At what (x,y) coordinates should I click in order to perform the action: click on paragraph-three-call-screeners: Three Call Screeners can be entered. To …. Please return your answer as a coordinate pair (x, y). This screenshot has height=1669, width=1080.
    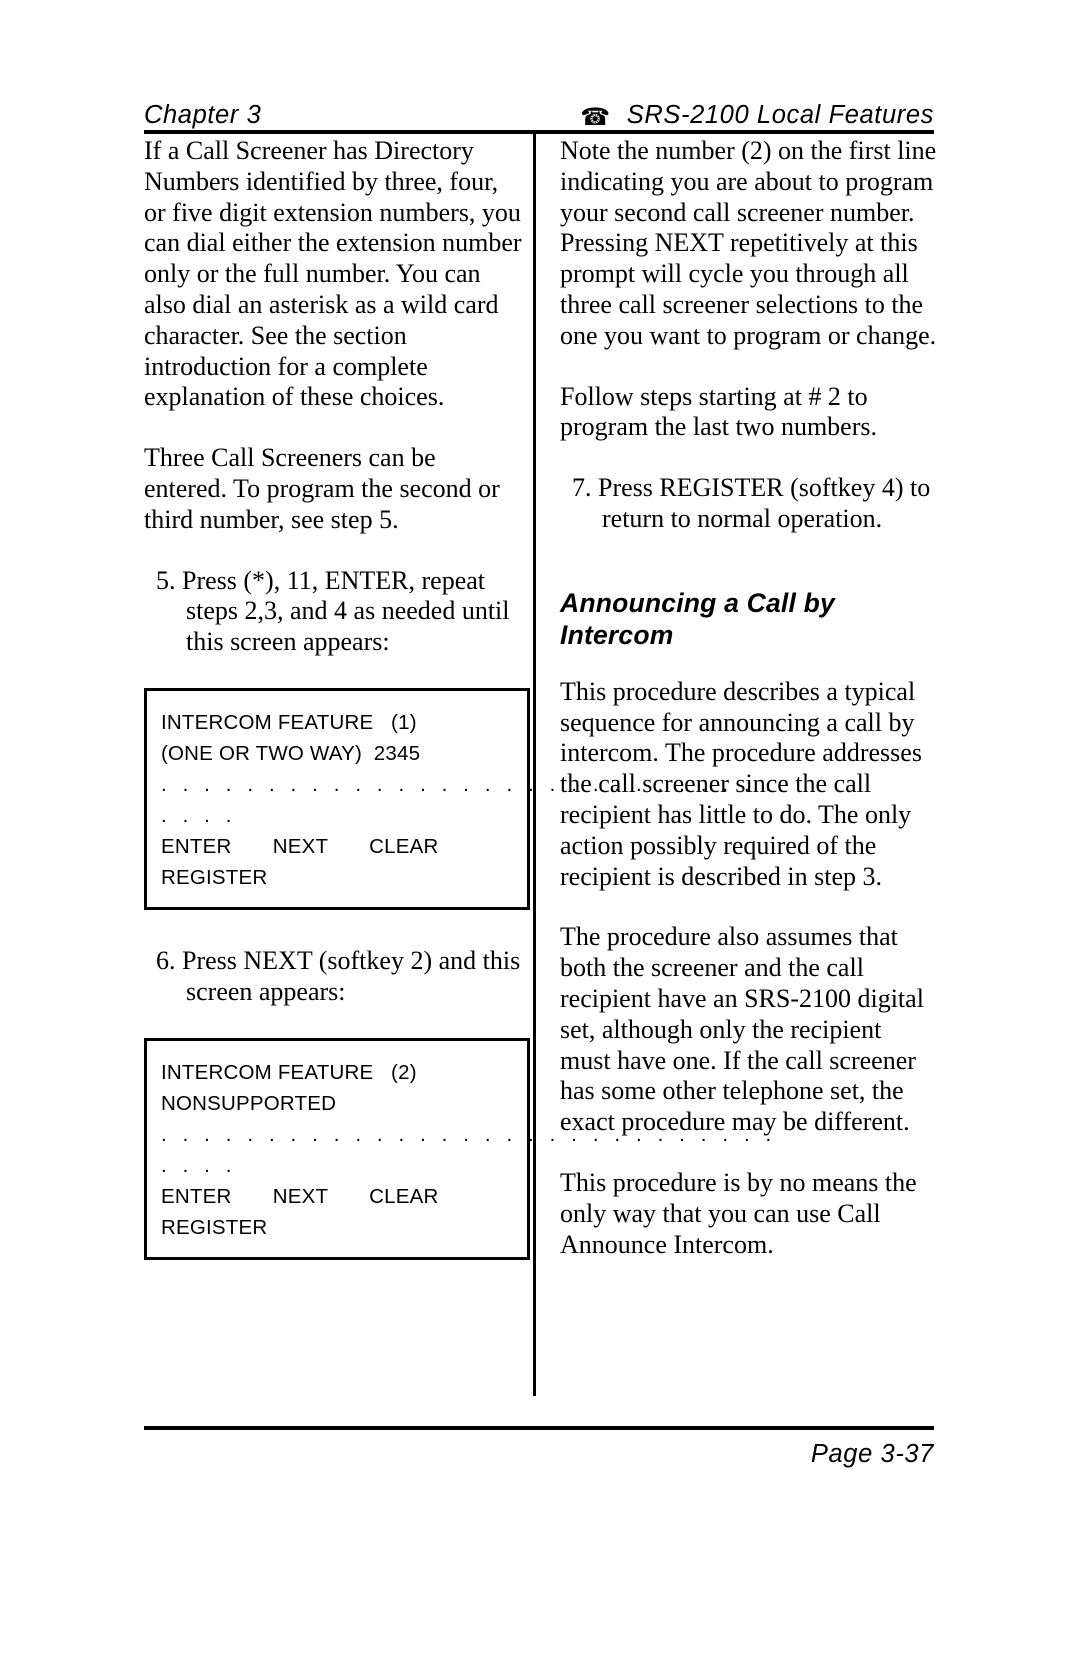
    Looking at the image, I should click on (322, 488).